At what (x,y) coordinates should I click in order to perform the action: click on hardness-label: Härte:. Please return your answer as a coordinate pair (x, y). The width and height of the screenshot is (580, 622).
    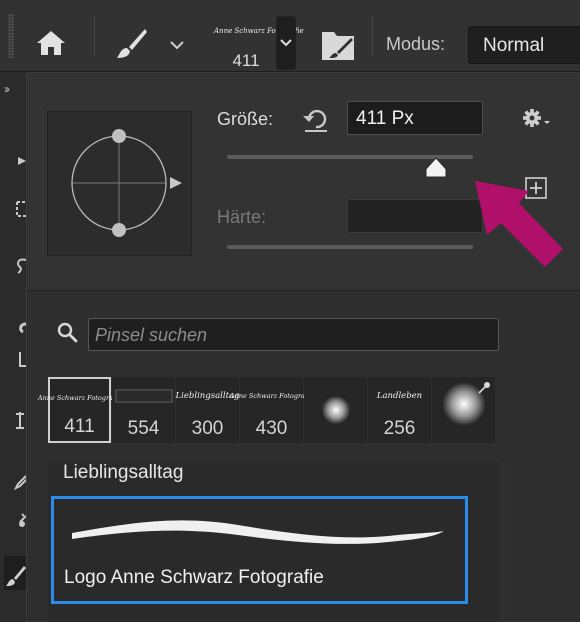
    Looking at the image, I should click on (242, 217).